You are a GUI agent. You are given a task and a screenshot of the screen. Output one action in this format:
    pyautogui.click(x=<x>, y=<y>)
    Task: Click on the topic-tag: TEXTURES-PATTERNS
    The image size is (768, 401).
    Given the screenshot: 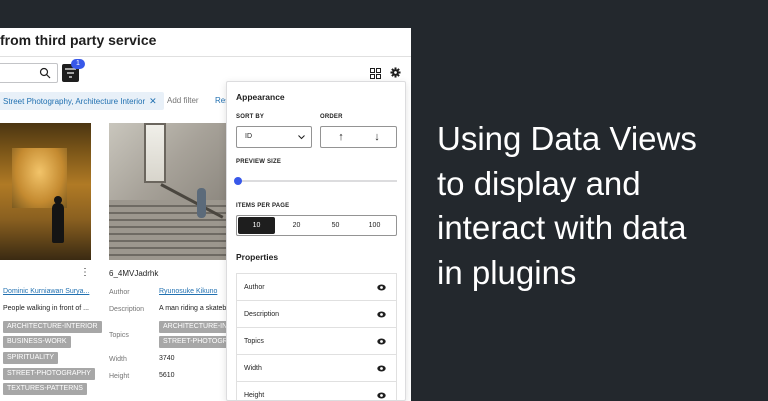 What is the action you would take?
    pyautogui.click(x=45, y=389)
    